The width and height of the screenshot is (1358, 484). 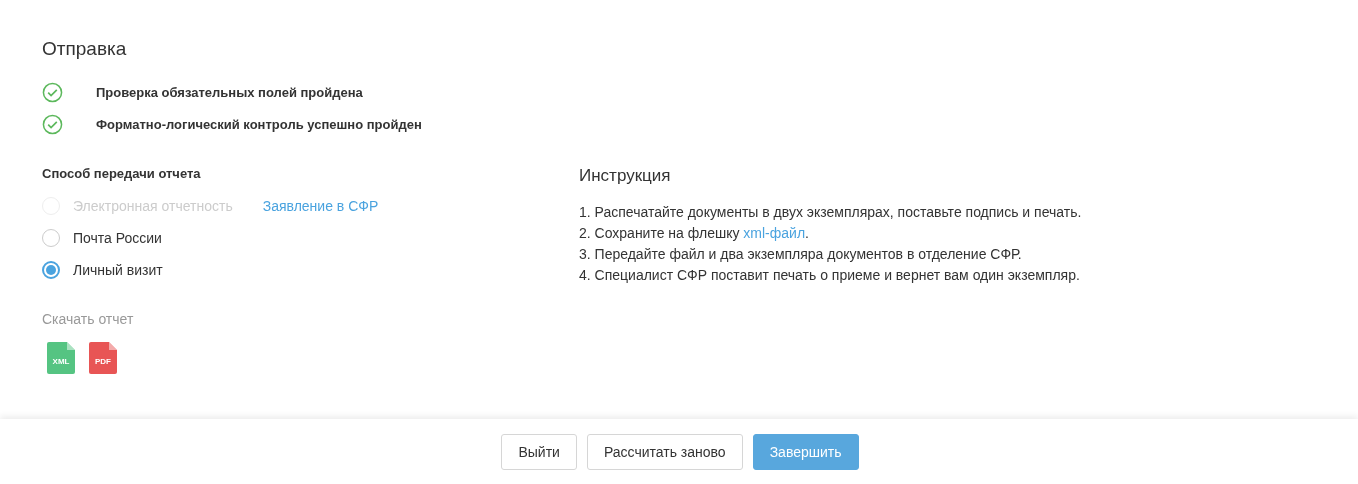 What do you see at coordinates (830, 233) in the screenshot?
I see `instruction-step: 2. Сохраните на флешку xml-файл.` at bounding box center [830, 233].